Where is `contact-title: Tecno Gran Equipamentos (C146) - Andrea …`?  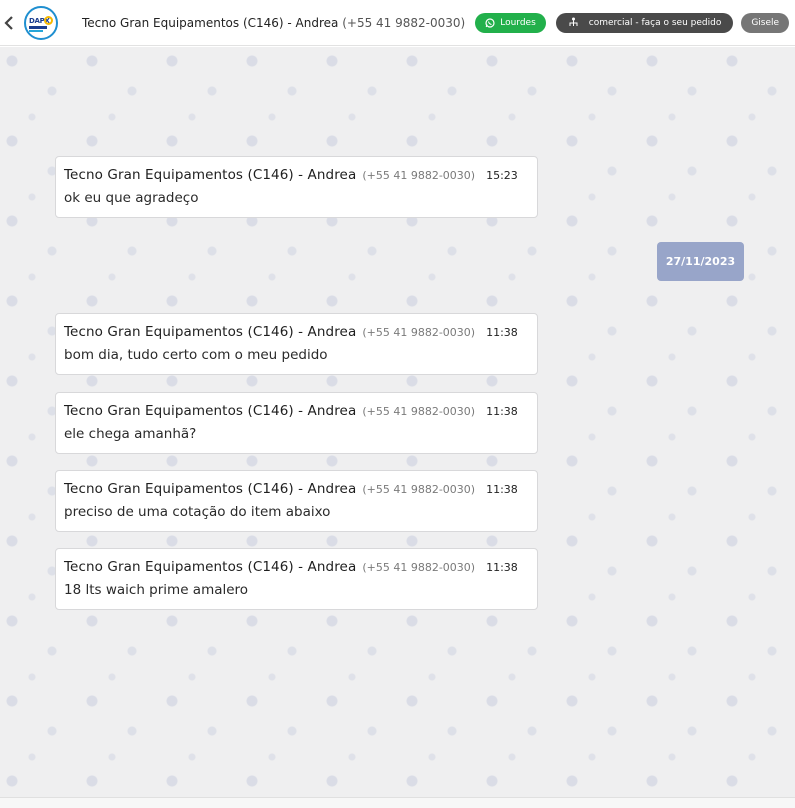
contact-title: Tecno Gran Equipamentos (C146) - Andrea … is located at coordinates (273, 23).